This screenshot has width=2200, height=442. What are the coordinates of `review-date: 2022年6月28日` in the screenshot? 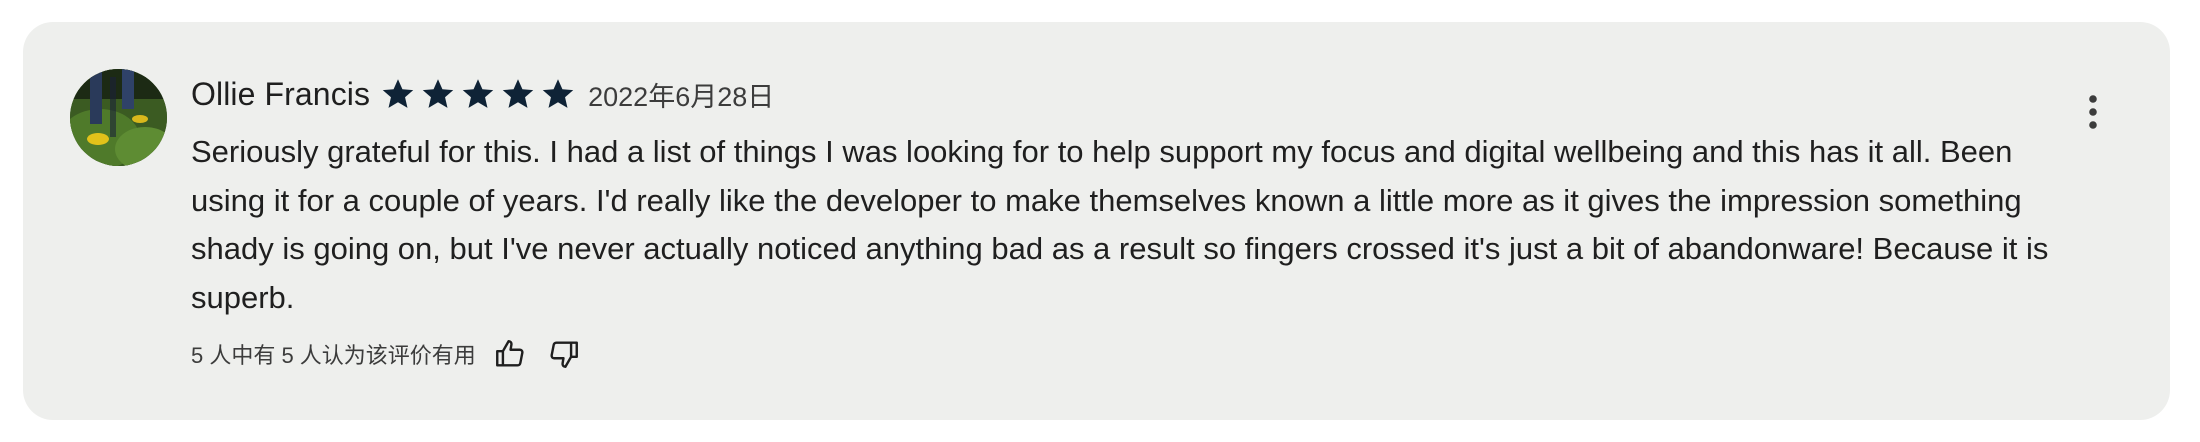 It's located at (681, 96).